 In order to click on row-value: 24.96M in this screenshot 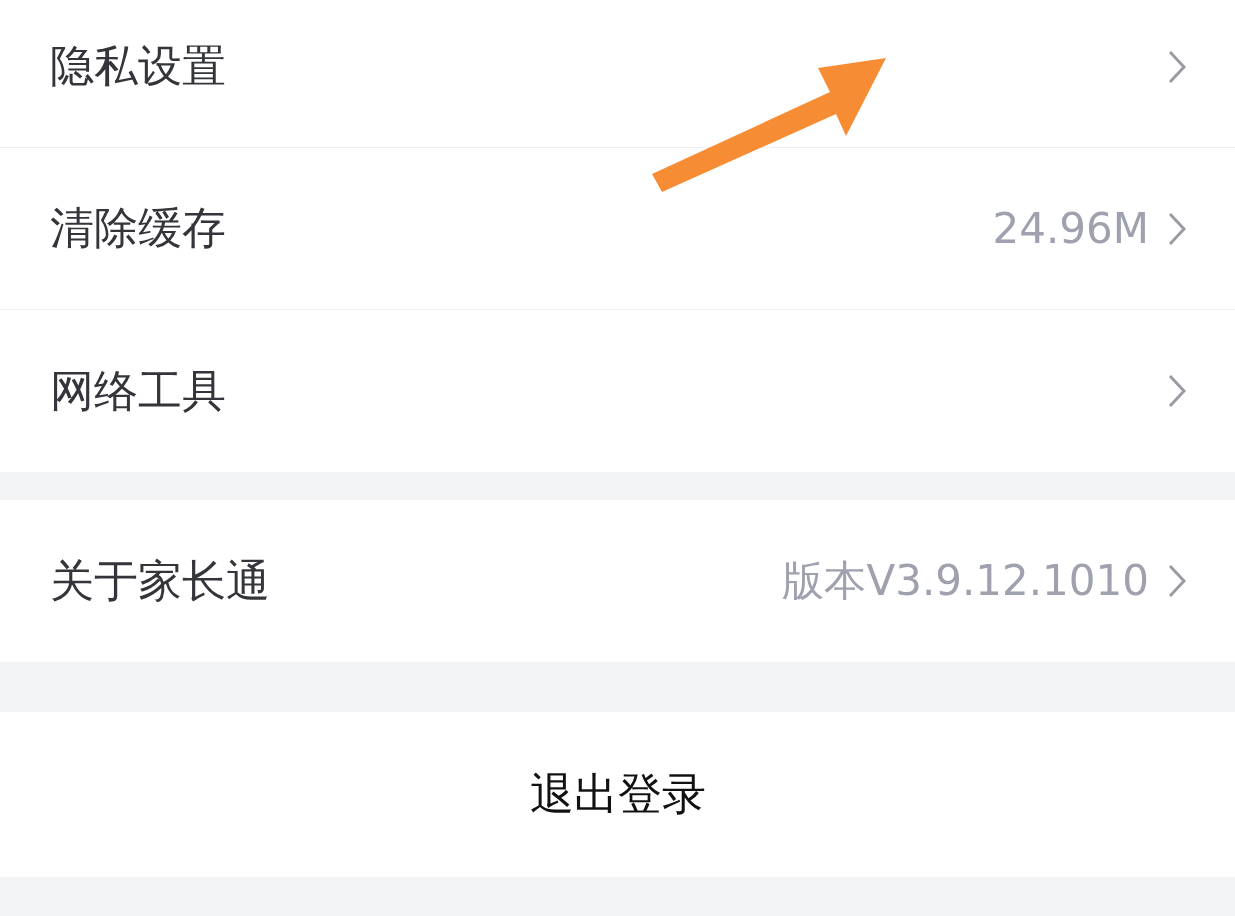, I will do `click(1070, 228)`.